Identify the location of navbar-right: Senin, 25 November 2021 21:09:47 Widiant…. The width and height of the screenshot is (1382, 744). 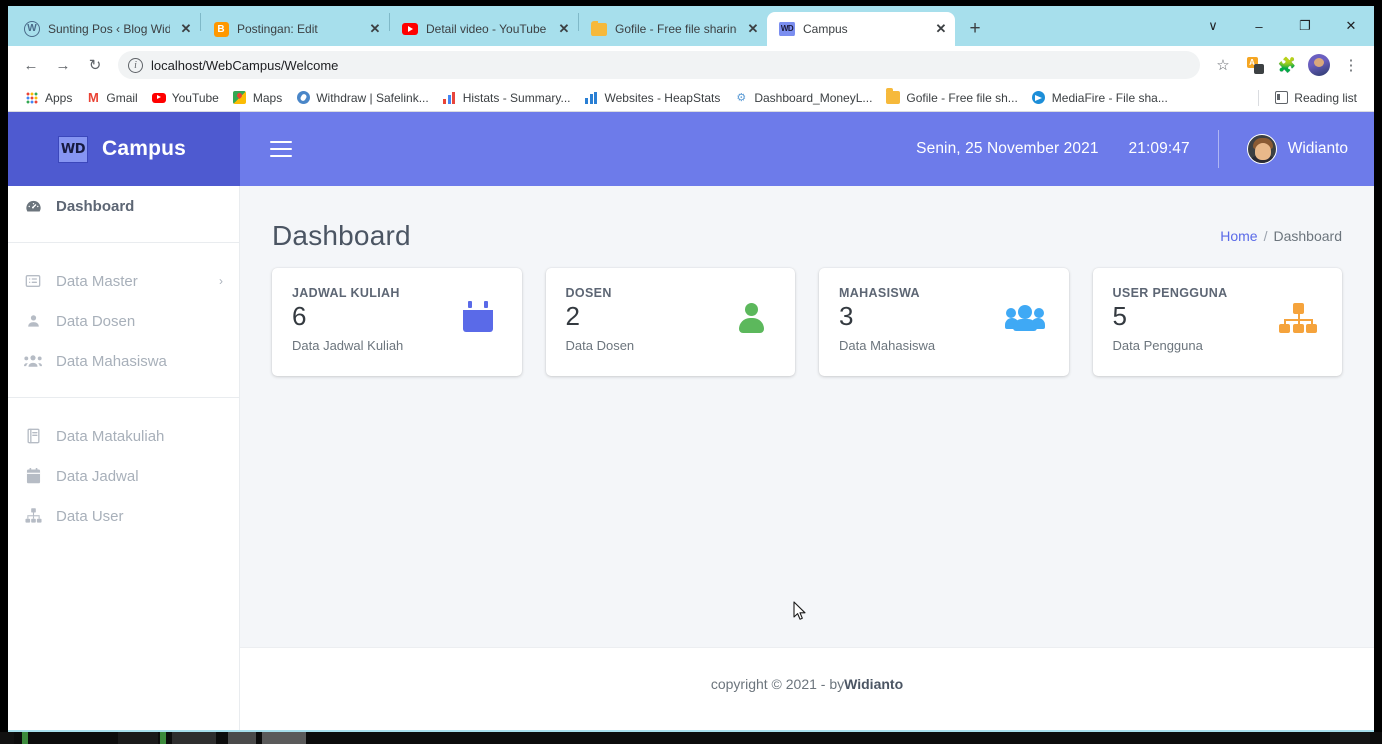
(1132, 149).